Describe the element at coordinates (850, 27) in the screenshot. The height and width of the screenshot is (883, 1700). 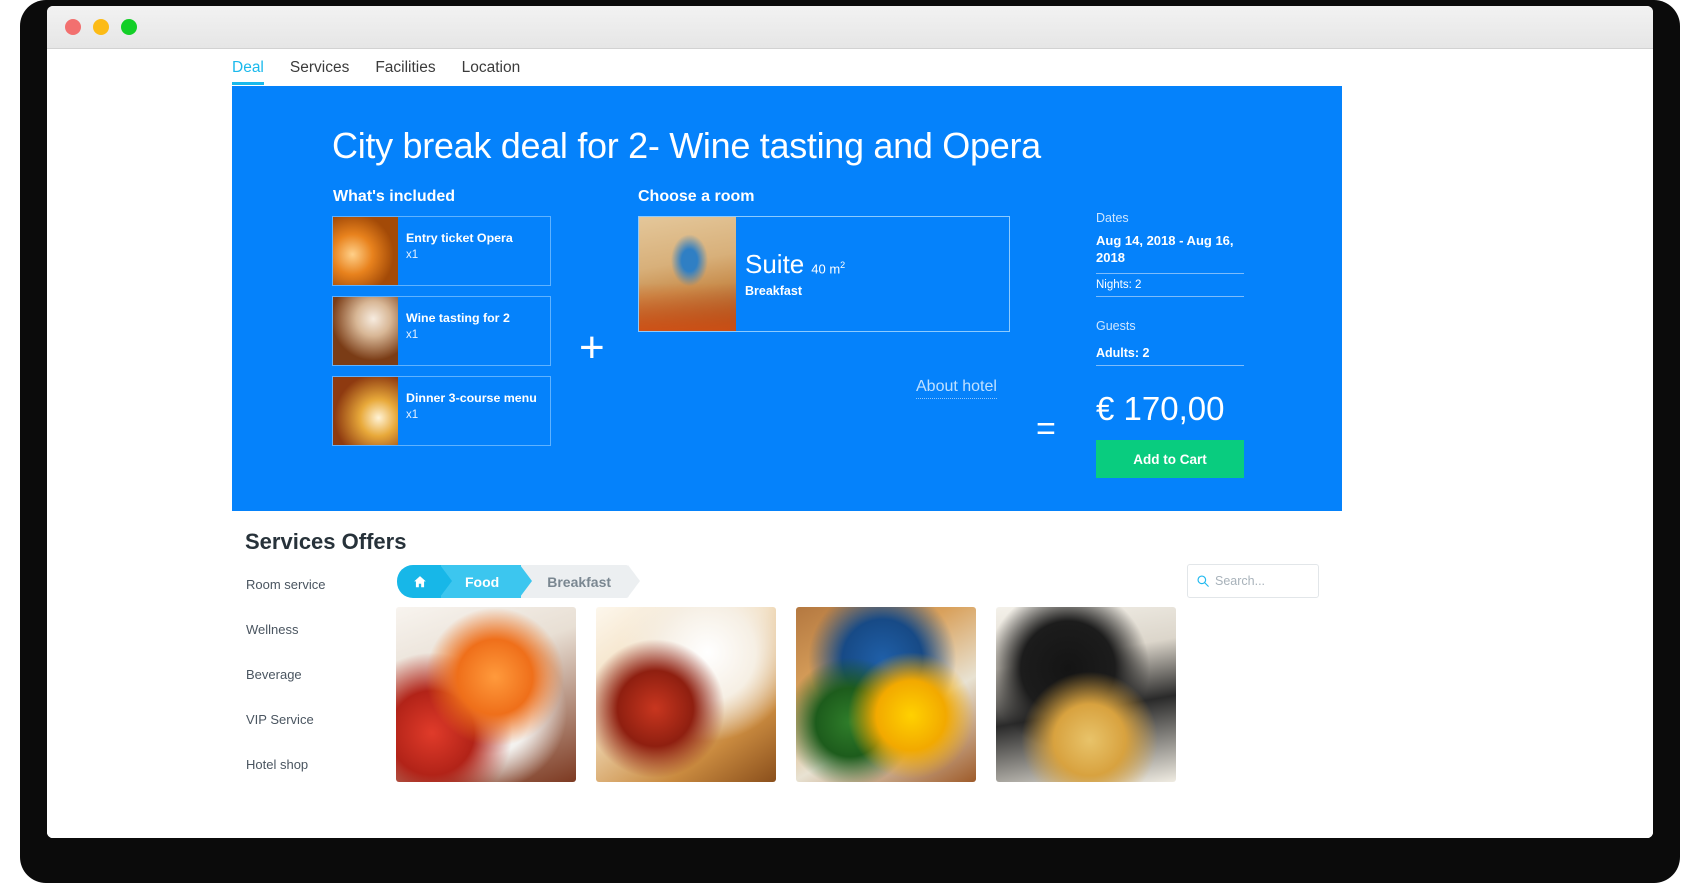
I see `window-titlebar` at that location.